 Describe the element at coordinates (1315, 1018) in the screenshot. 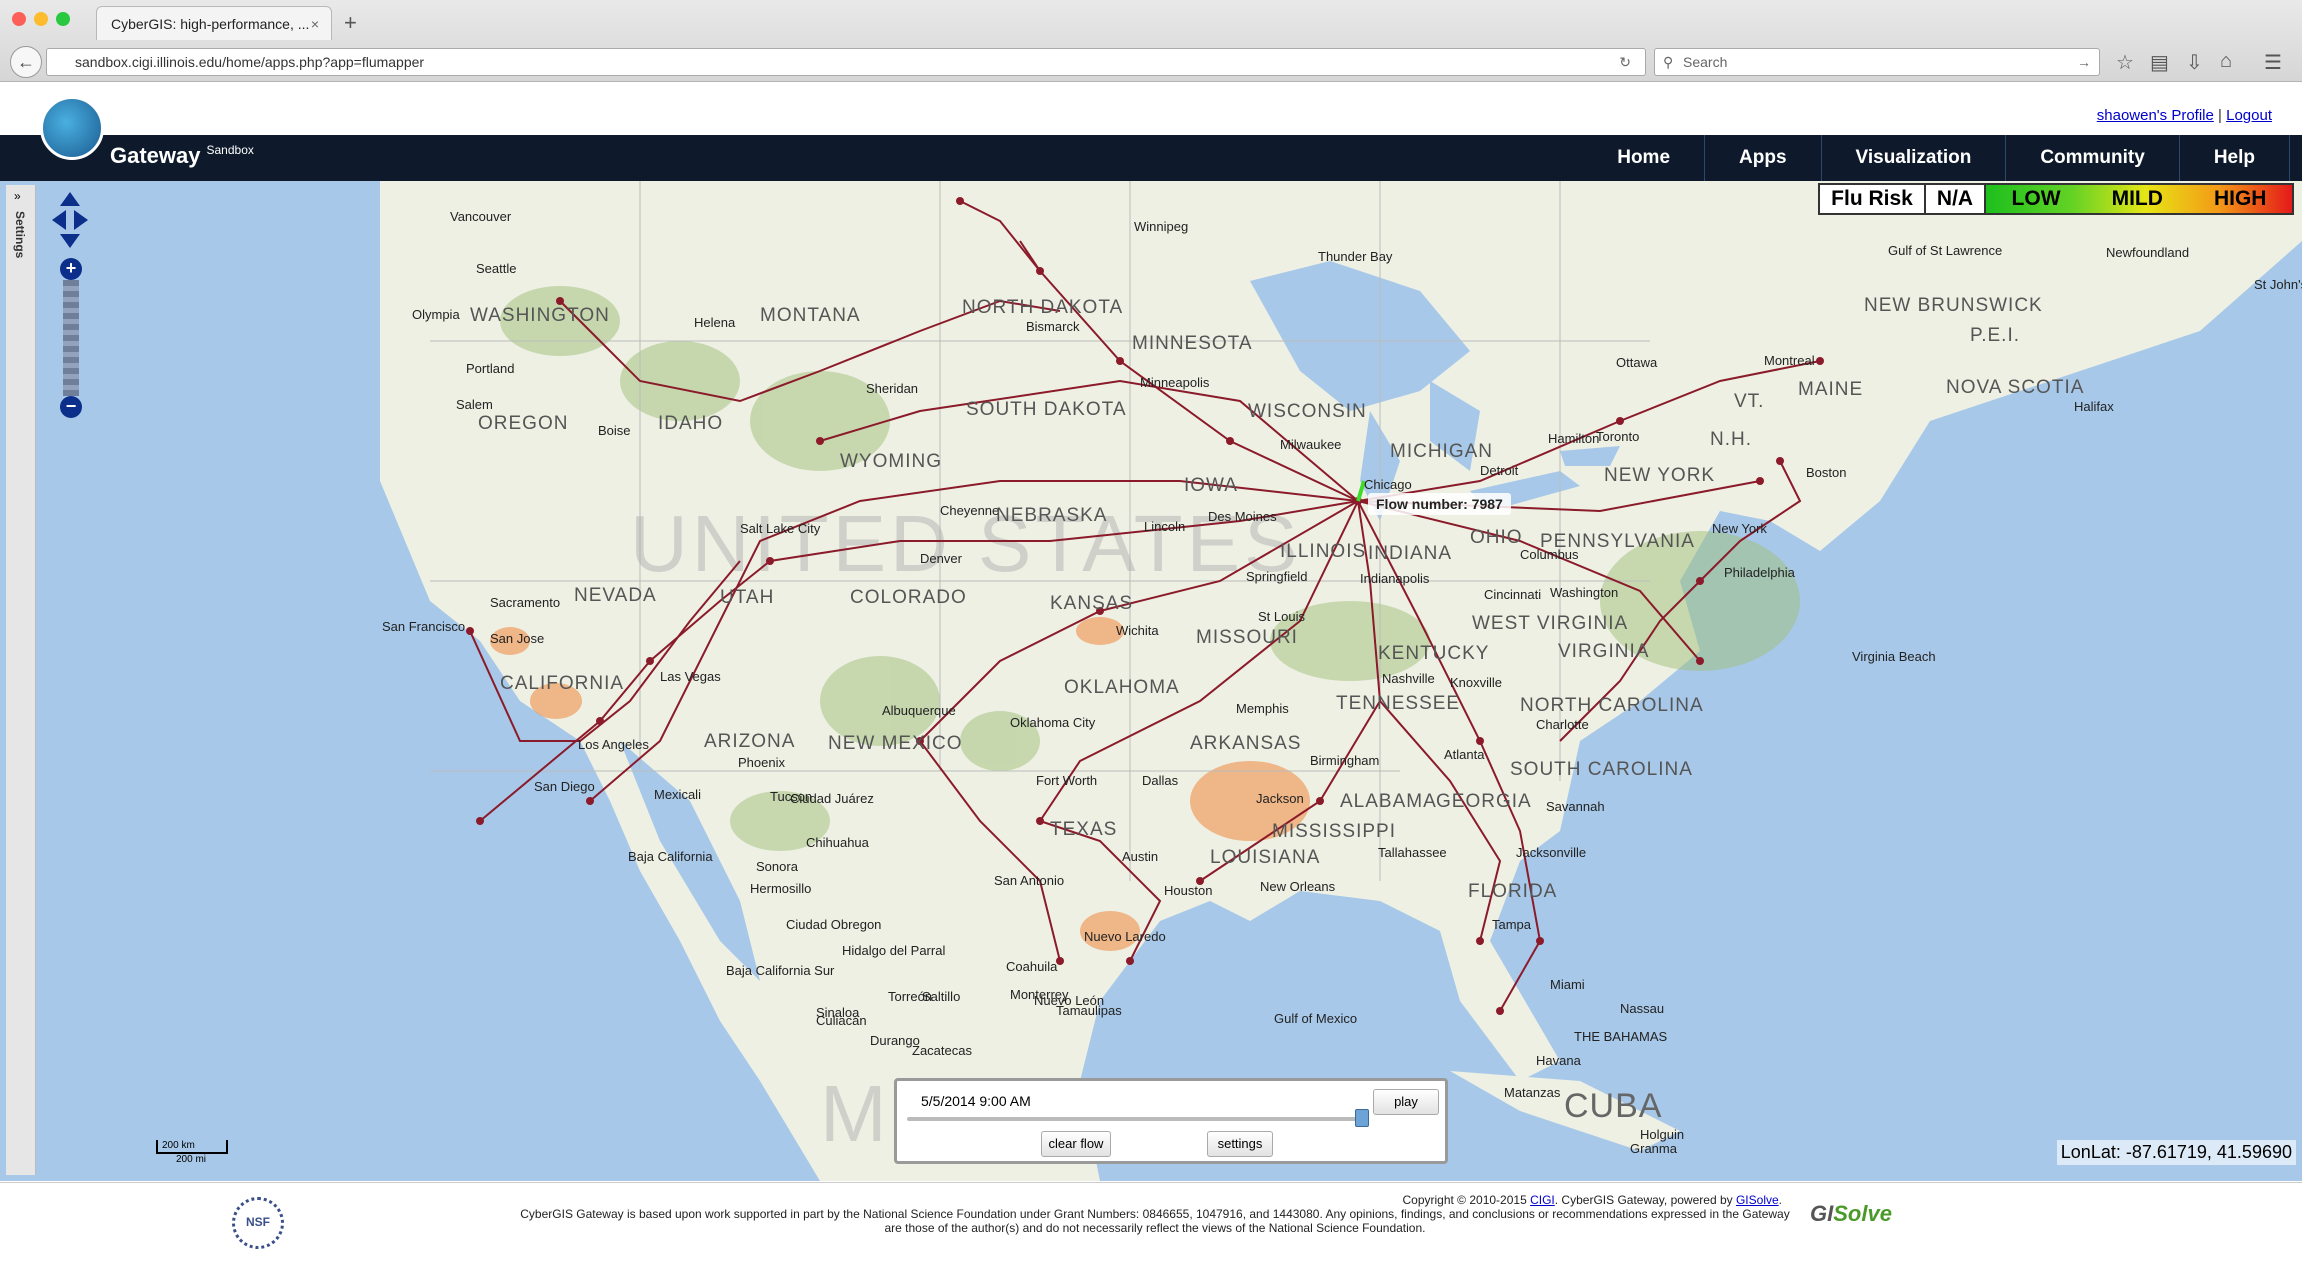

I see `place-label: Gulf of Mexico` at that location.